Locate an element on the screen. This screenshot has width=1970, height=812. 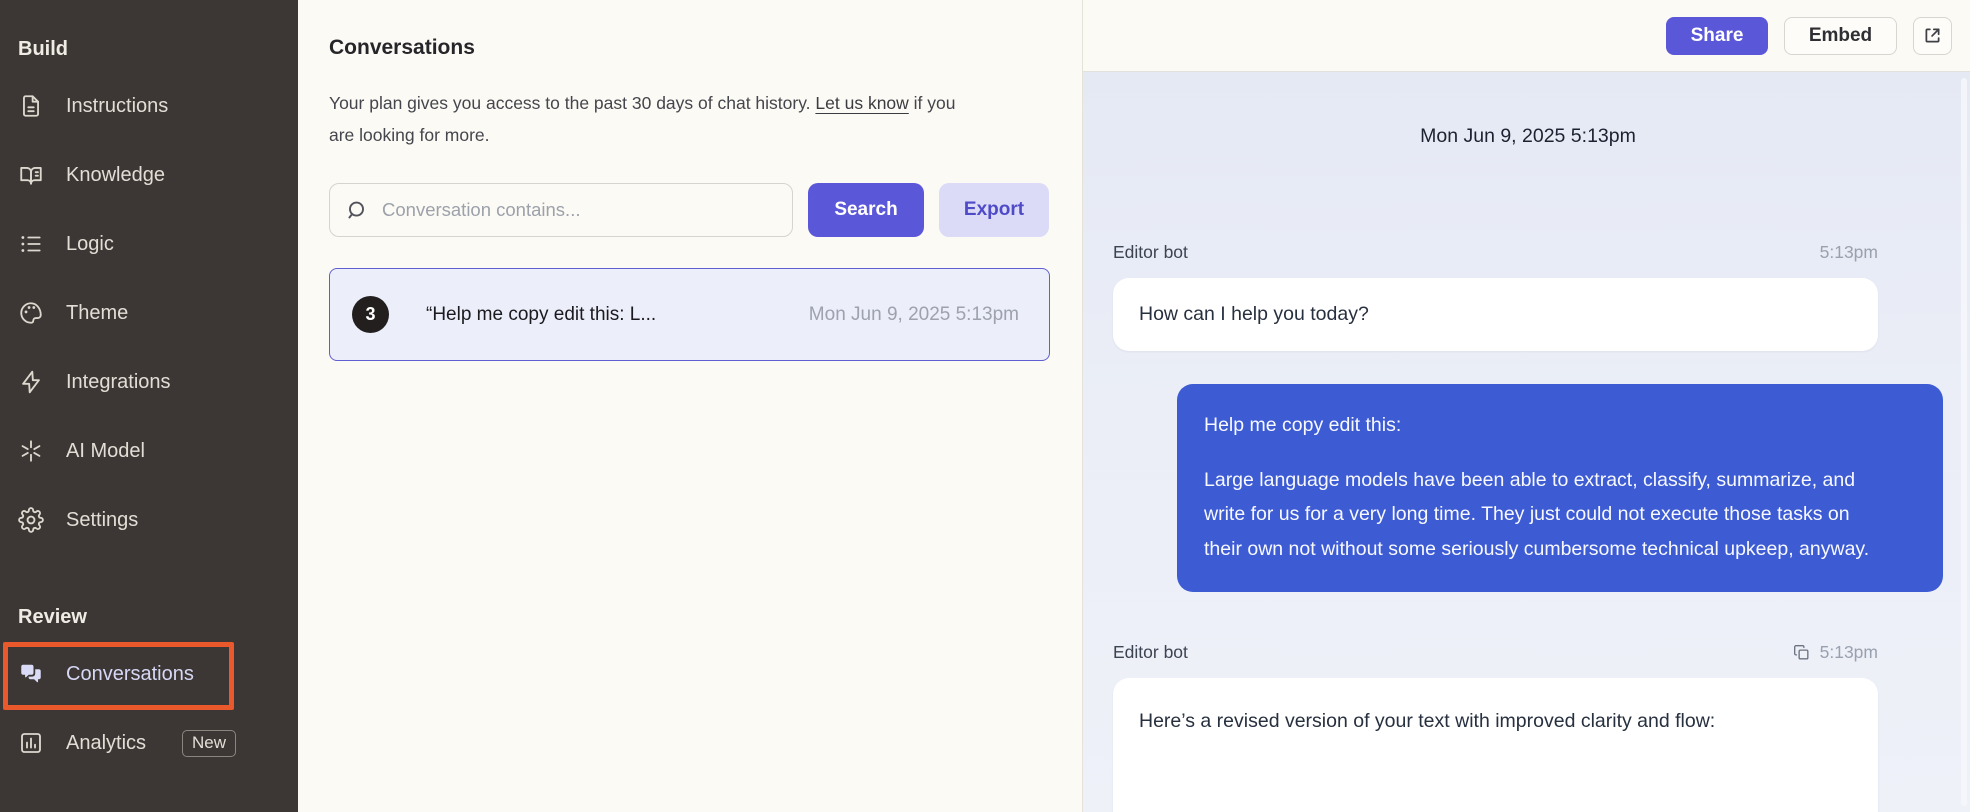
search-row: Search Export is located at coordinates (689, 210).